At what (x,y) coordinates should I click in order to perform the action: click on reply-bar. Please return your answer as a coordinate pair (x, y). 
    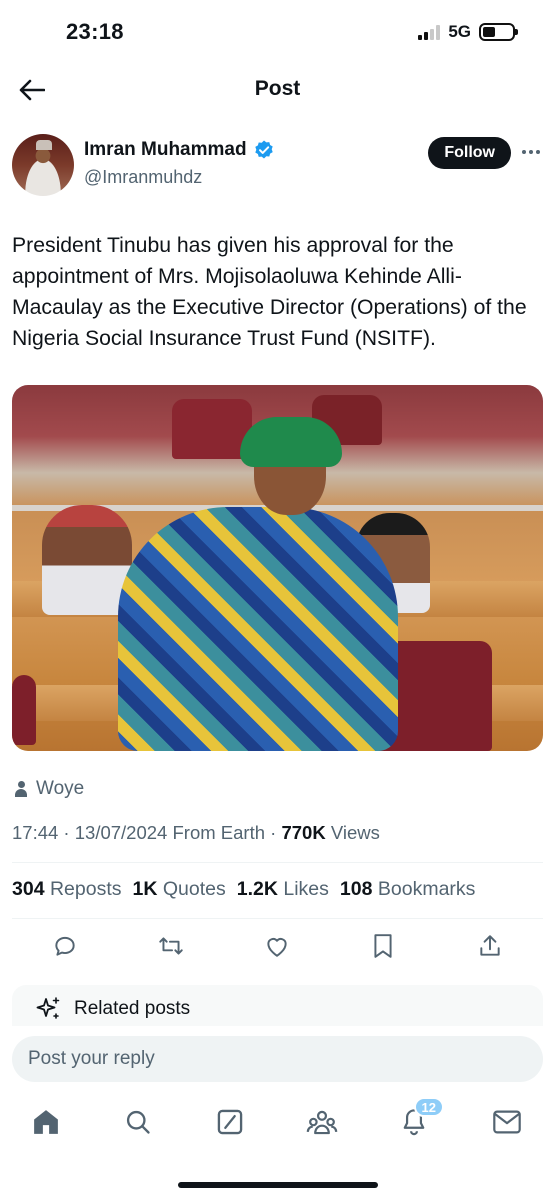
    Looking at the image, I should click on (277, 1061).